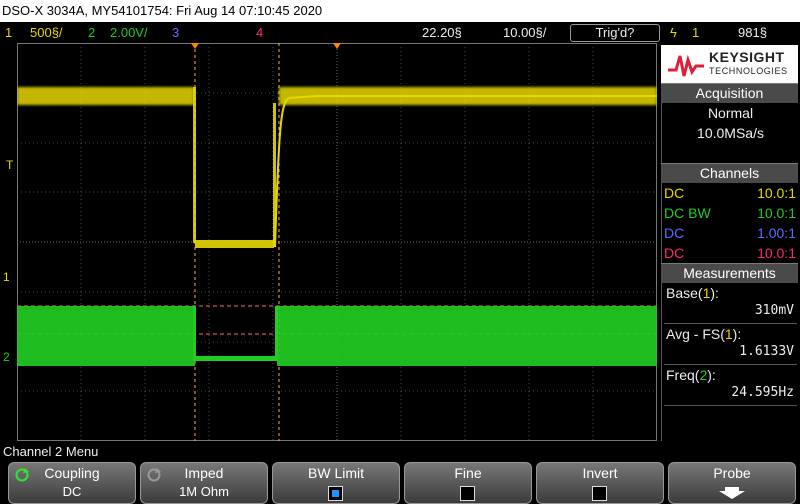 The width and height of the screenshot is (800, 504). Describe the element at coordinates (72, 483) in the screenshot. I see `coupling-softkey: Coupling DC` at that location.